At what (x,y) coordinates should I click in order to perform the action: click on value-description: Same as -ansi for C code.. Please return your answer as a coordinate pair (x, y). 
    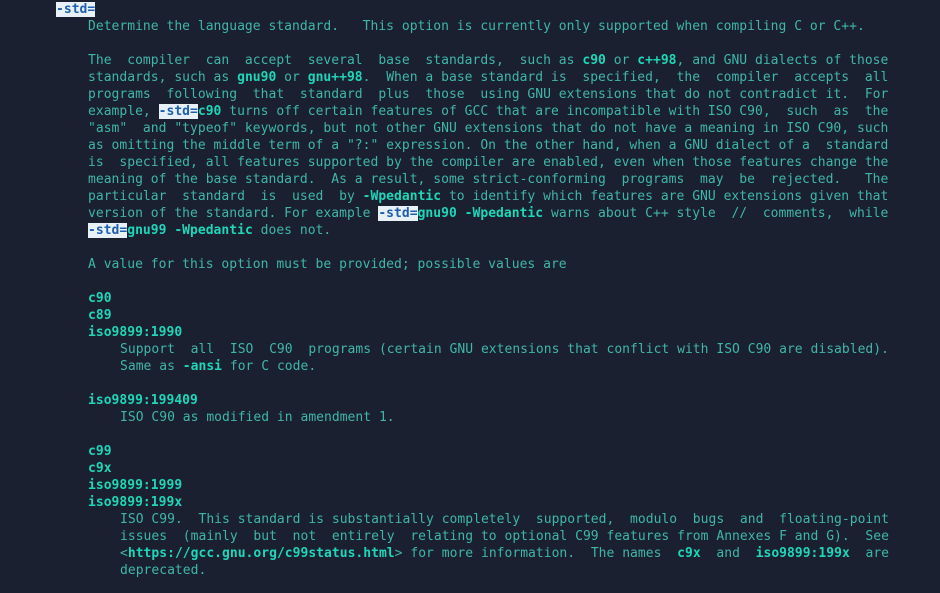
    Looking at the image, I should click on (218, 366).